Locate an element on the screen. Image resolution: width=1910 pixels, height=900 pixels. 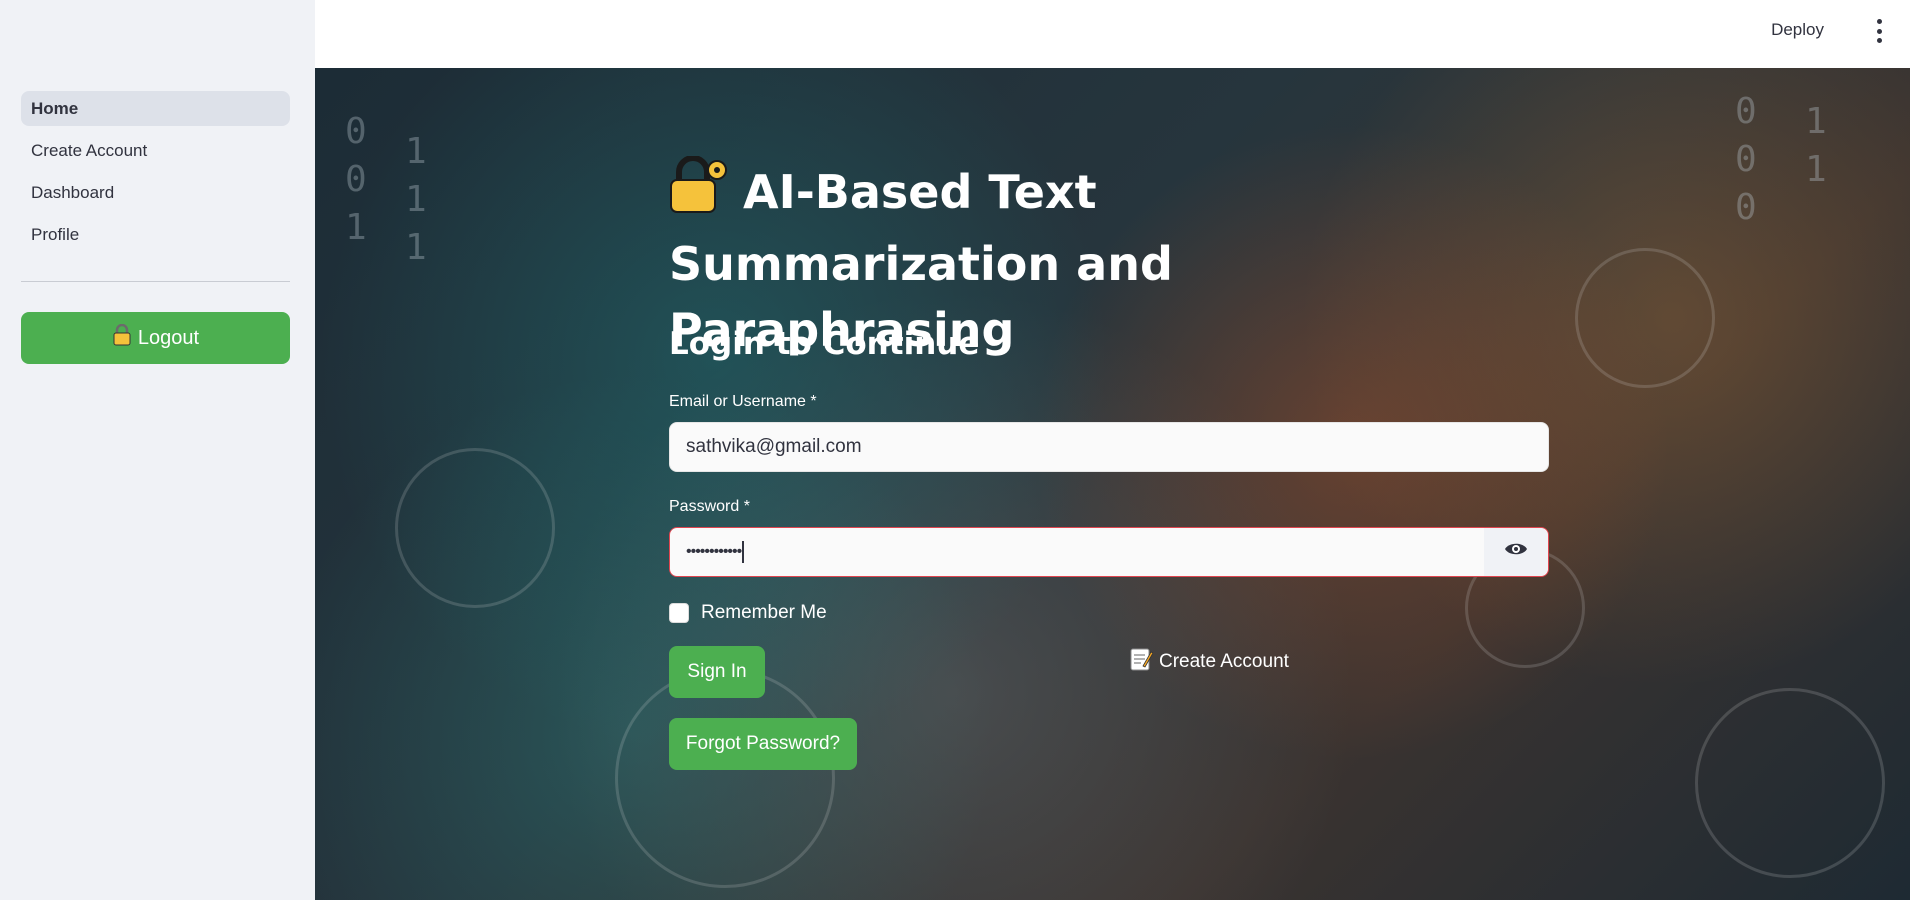
remember-me-checkbox: Remember Me is located at coordinates (748, 613).